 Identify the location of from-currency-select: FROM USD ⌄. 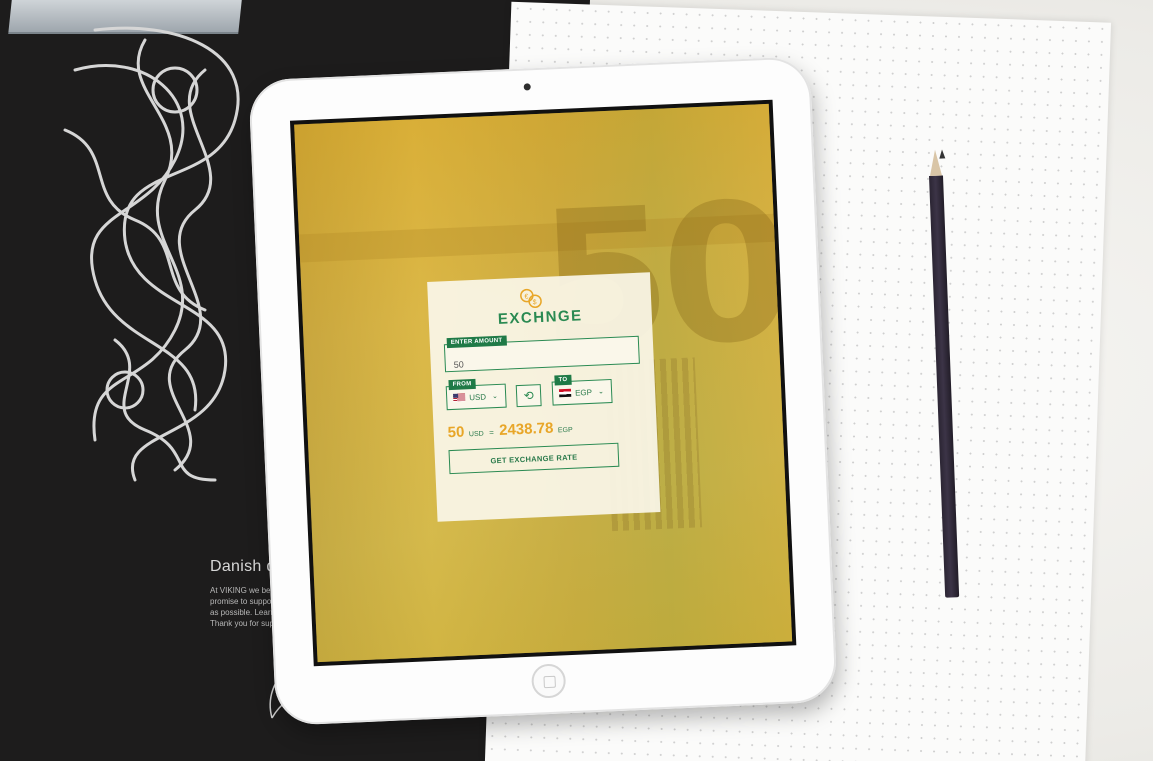
(476, 394).